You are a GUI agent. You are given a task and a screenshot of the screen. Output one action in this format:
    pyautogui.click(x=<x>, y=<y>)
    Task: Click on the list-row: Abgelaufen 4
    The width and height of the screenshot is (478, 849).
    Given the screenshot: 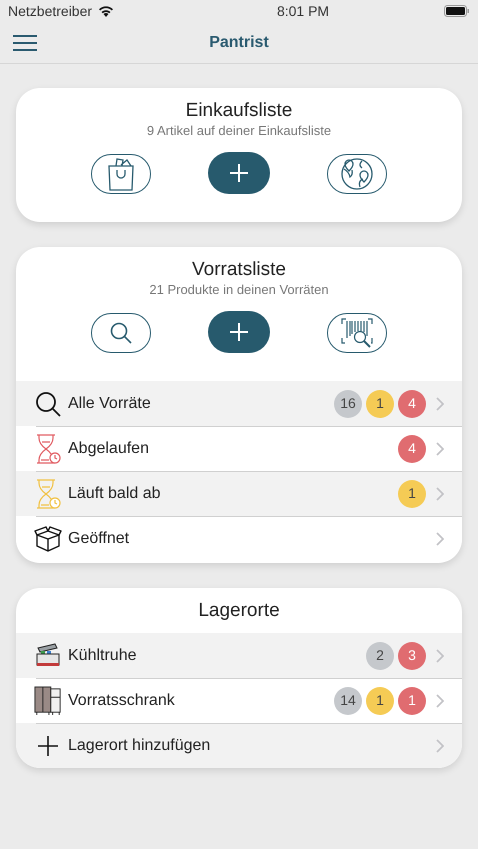 What is the action you would take?
    pyautogui.click(x=239, y=448)
    